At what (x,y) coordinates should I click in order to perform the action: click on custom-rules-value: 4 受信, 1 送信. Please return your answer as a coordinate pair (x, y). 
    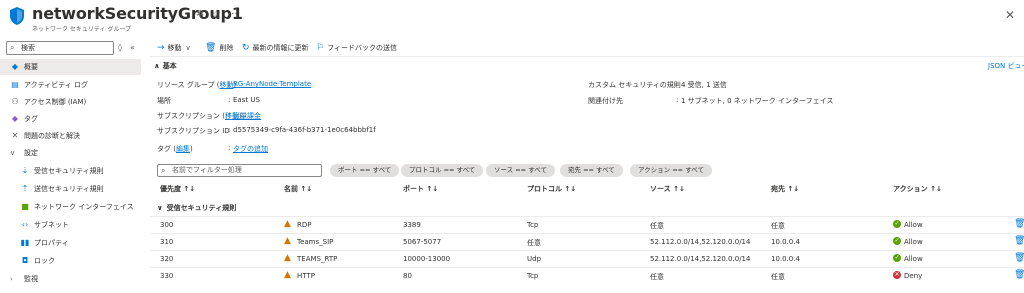
    Looking at the image, I should click on (704, 85).